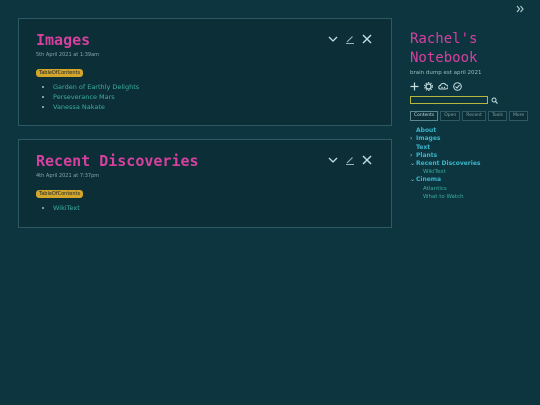 This screenshot has height=405, width=540. Describe the element at coordinates (414, 86) in the screenshot. I see `plus-icon` at that location.